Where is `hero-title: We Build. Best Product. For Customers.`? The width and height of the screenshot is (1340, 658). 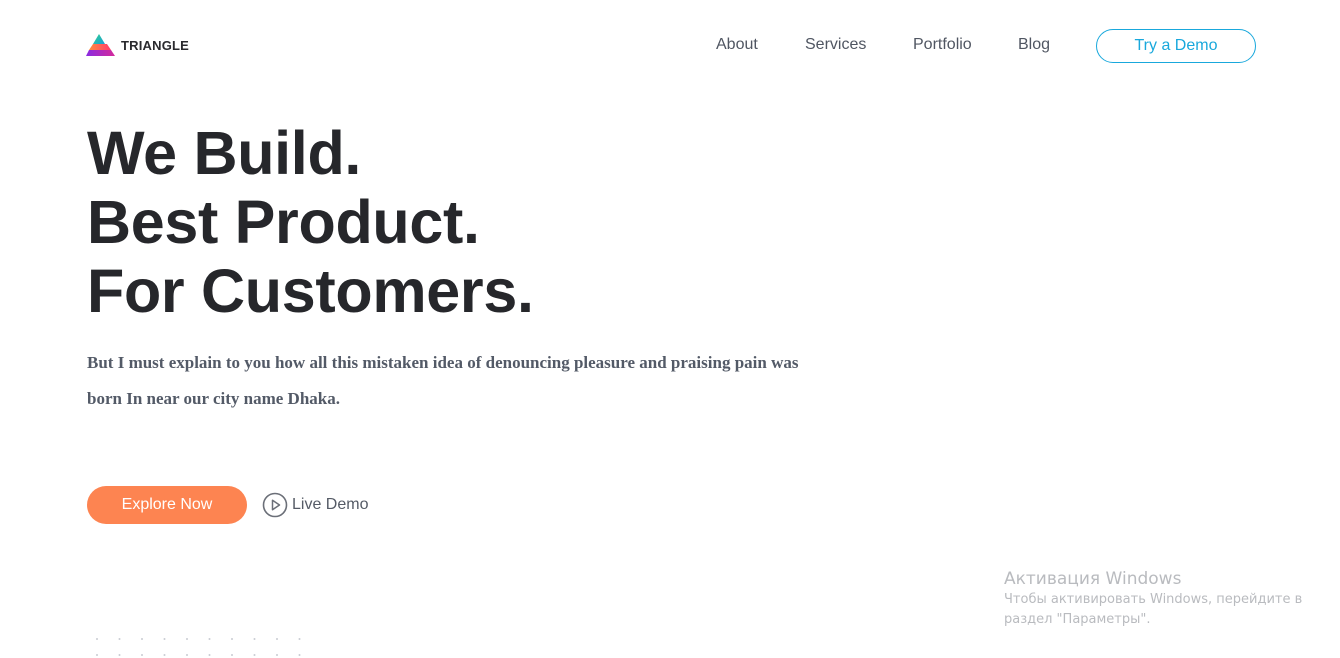 hero-title: We Build. Best Product. For Customers. is located at coordinates (310, 222).